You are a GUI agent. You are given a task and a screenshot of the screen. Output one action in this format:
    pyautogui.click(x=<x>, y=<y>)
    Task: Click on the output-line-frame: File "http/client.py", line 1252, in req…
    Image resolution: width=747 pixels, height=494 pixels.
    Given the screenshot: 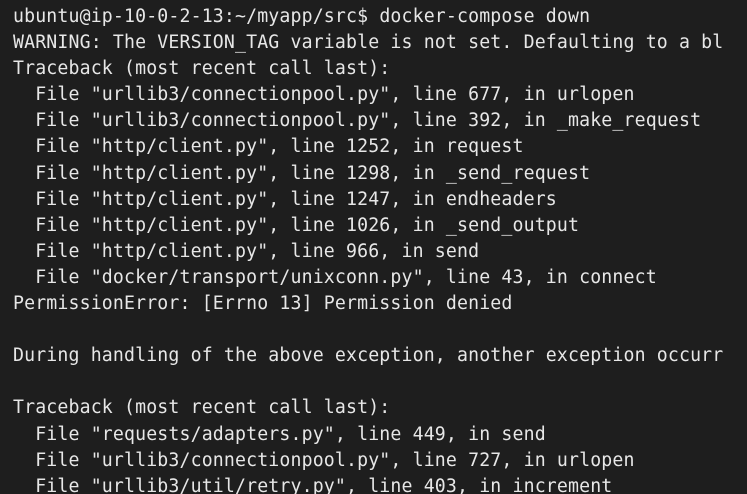 What is the action you would take?
    pyautogui.click(x=268, y=147)
    